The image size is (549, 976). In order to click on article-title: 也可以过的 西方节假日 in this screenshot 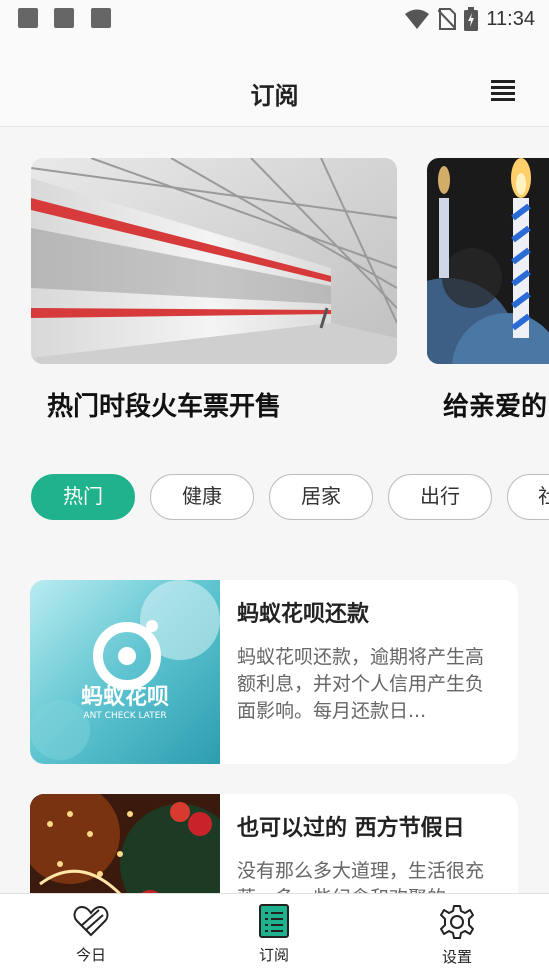, I will do `click(351, 828)`.